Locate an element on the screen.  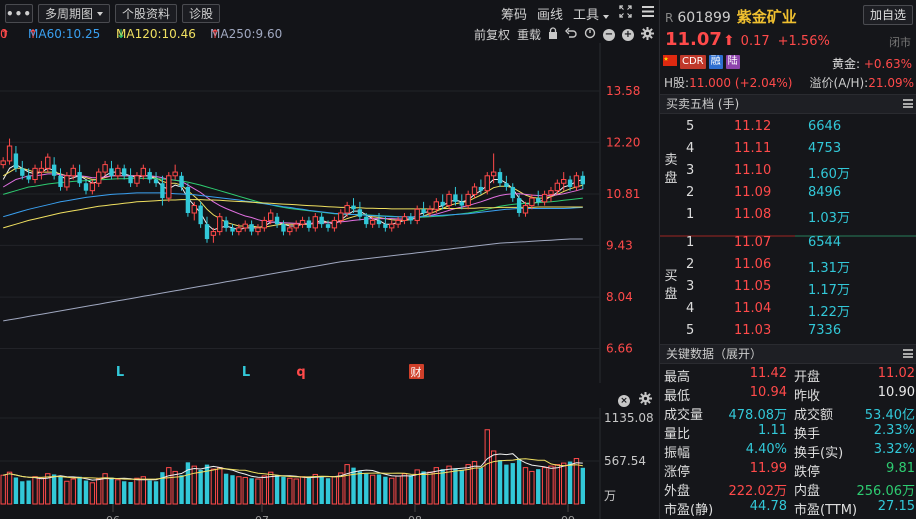
fullscreen-icon is located at coordinates (625, 13).